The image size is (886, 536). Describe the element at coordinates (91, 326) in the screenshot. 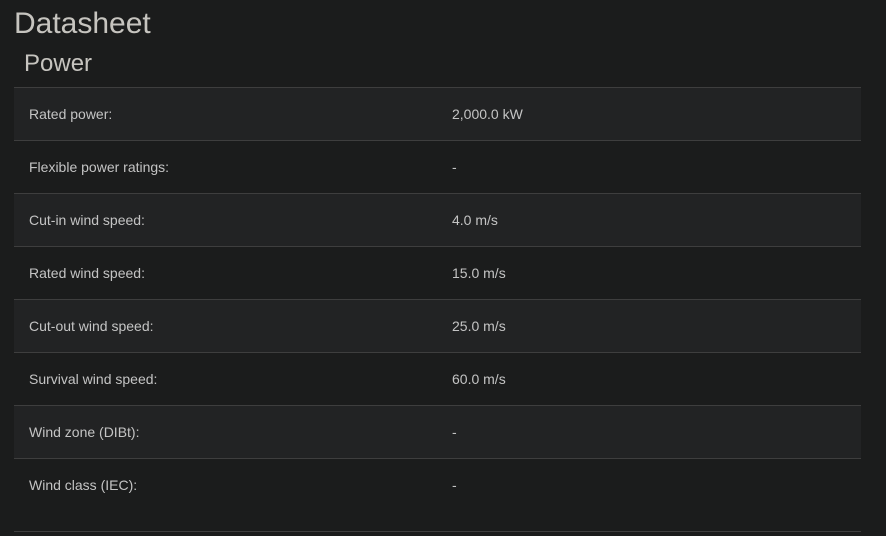

I see `row-label: Cut-out wind speed:` at that location.